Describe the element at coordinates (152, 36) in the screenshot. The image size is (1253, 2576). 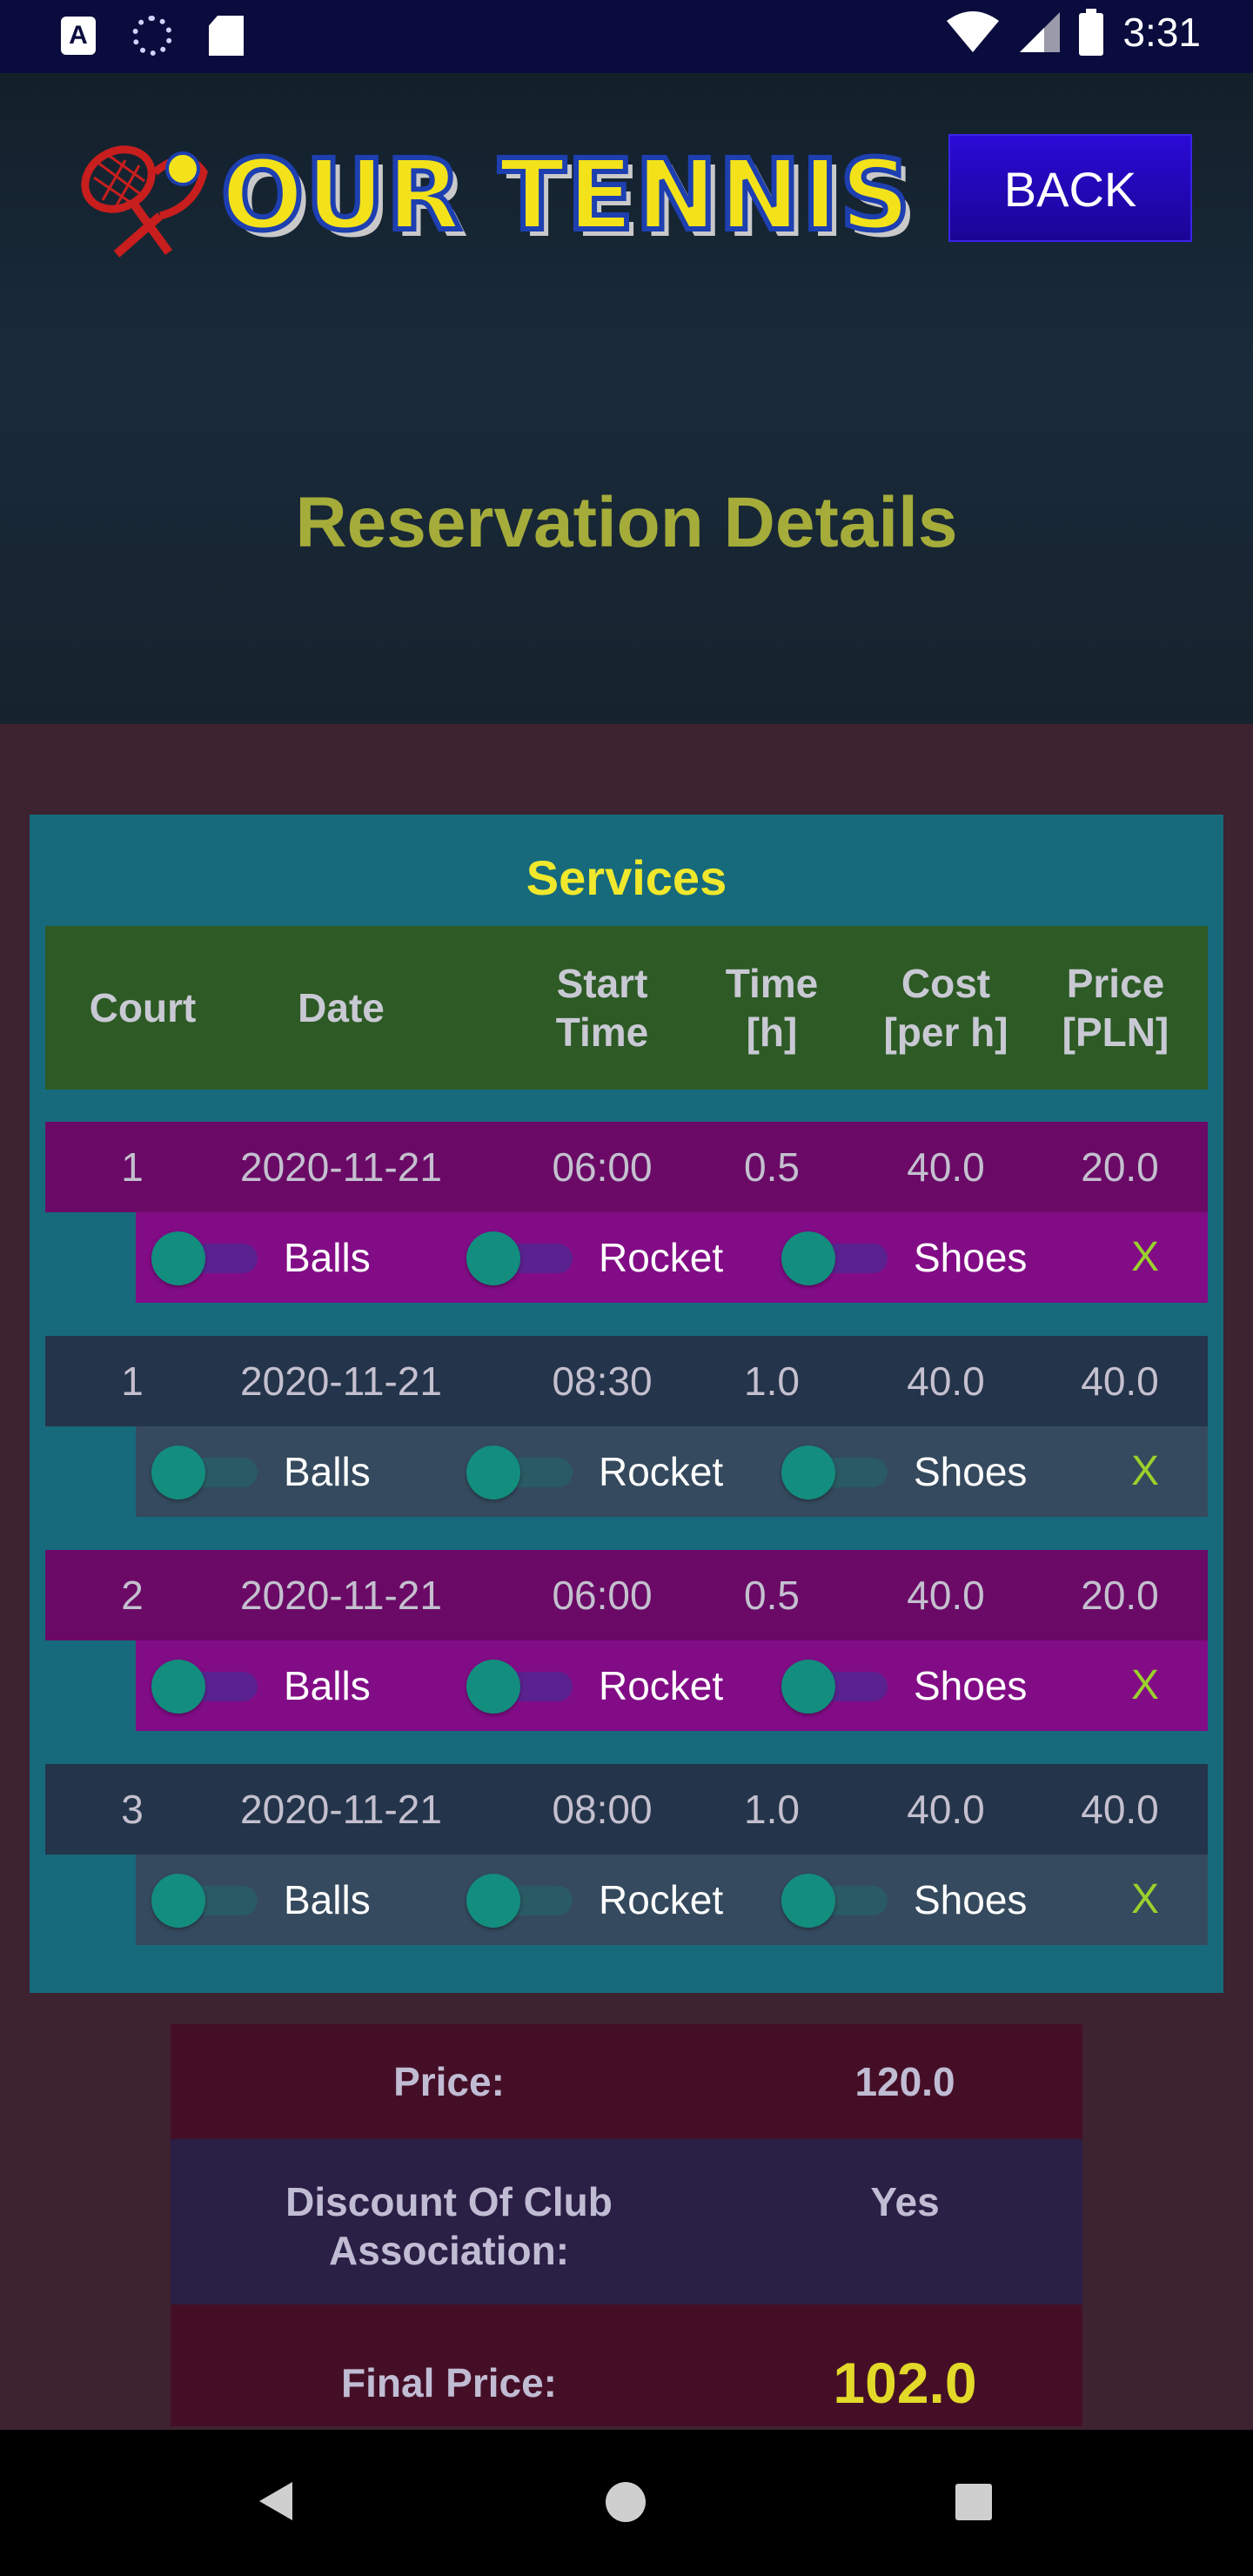
I see `loading-icon` at that location.